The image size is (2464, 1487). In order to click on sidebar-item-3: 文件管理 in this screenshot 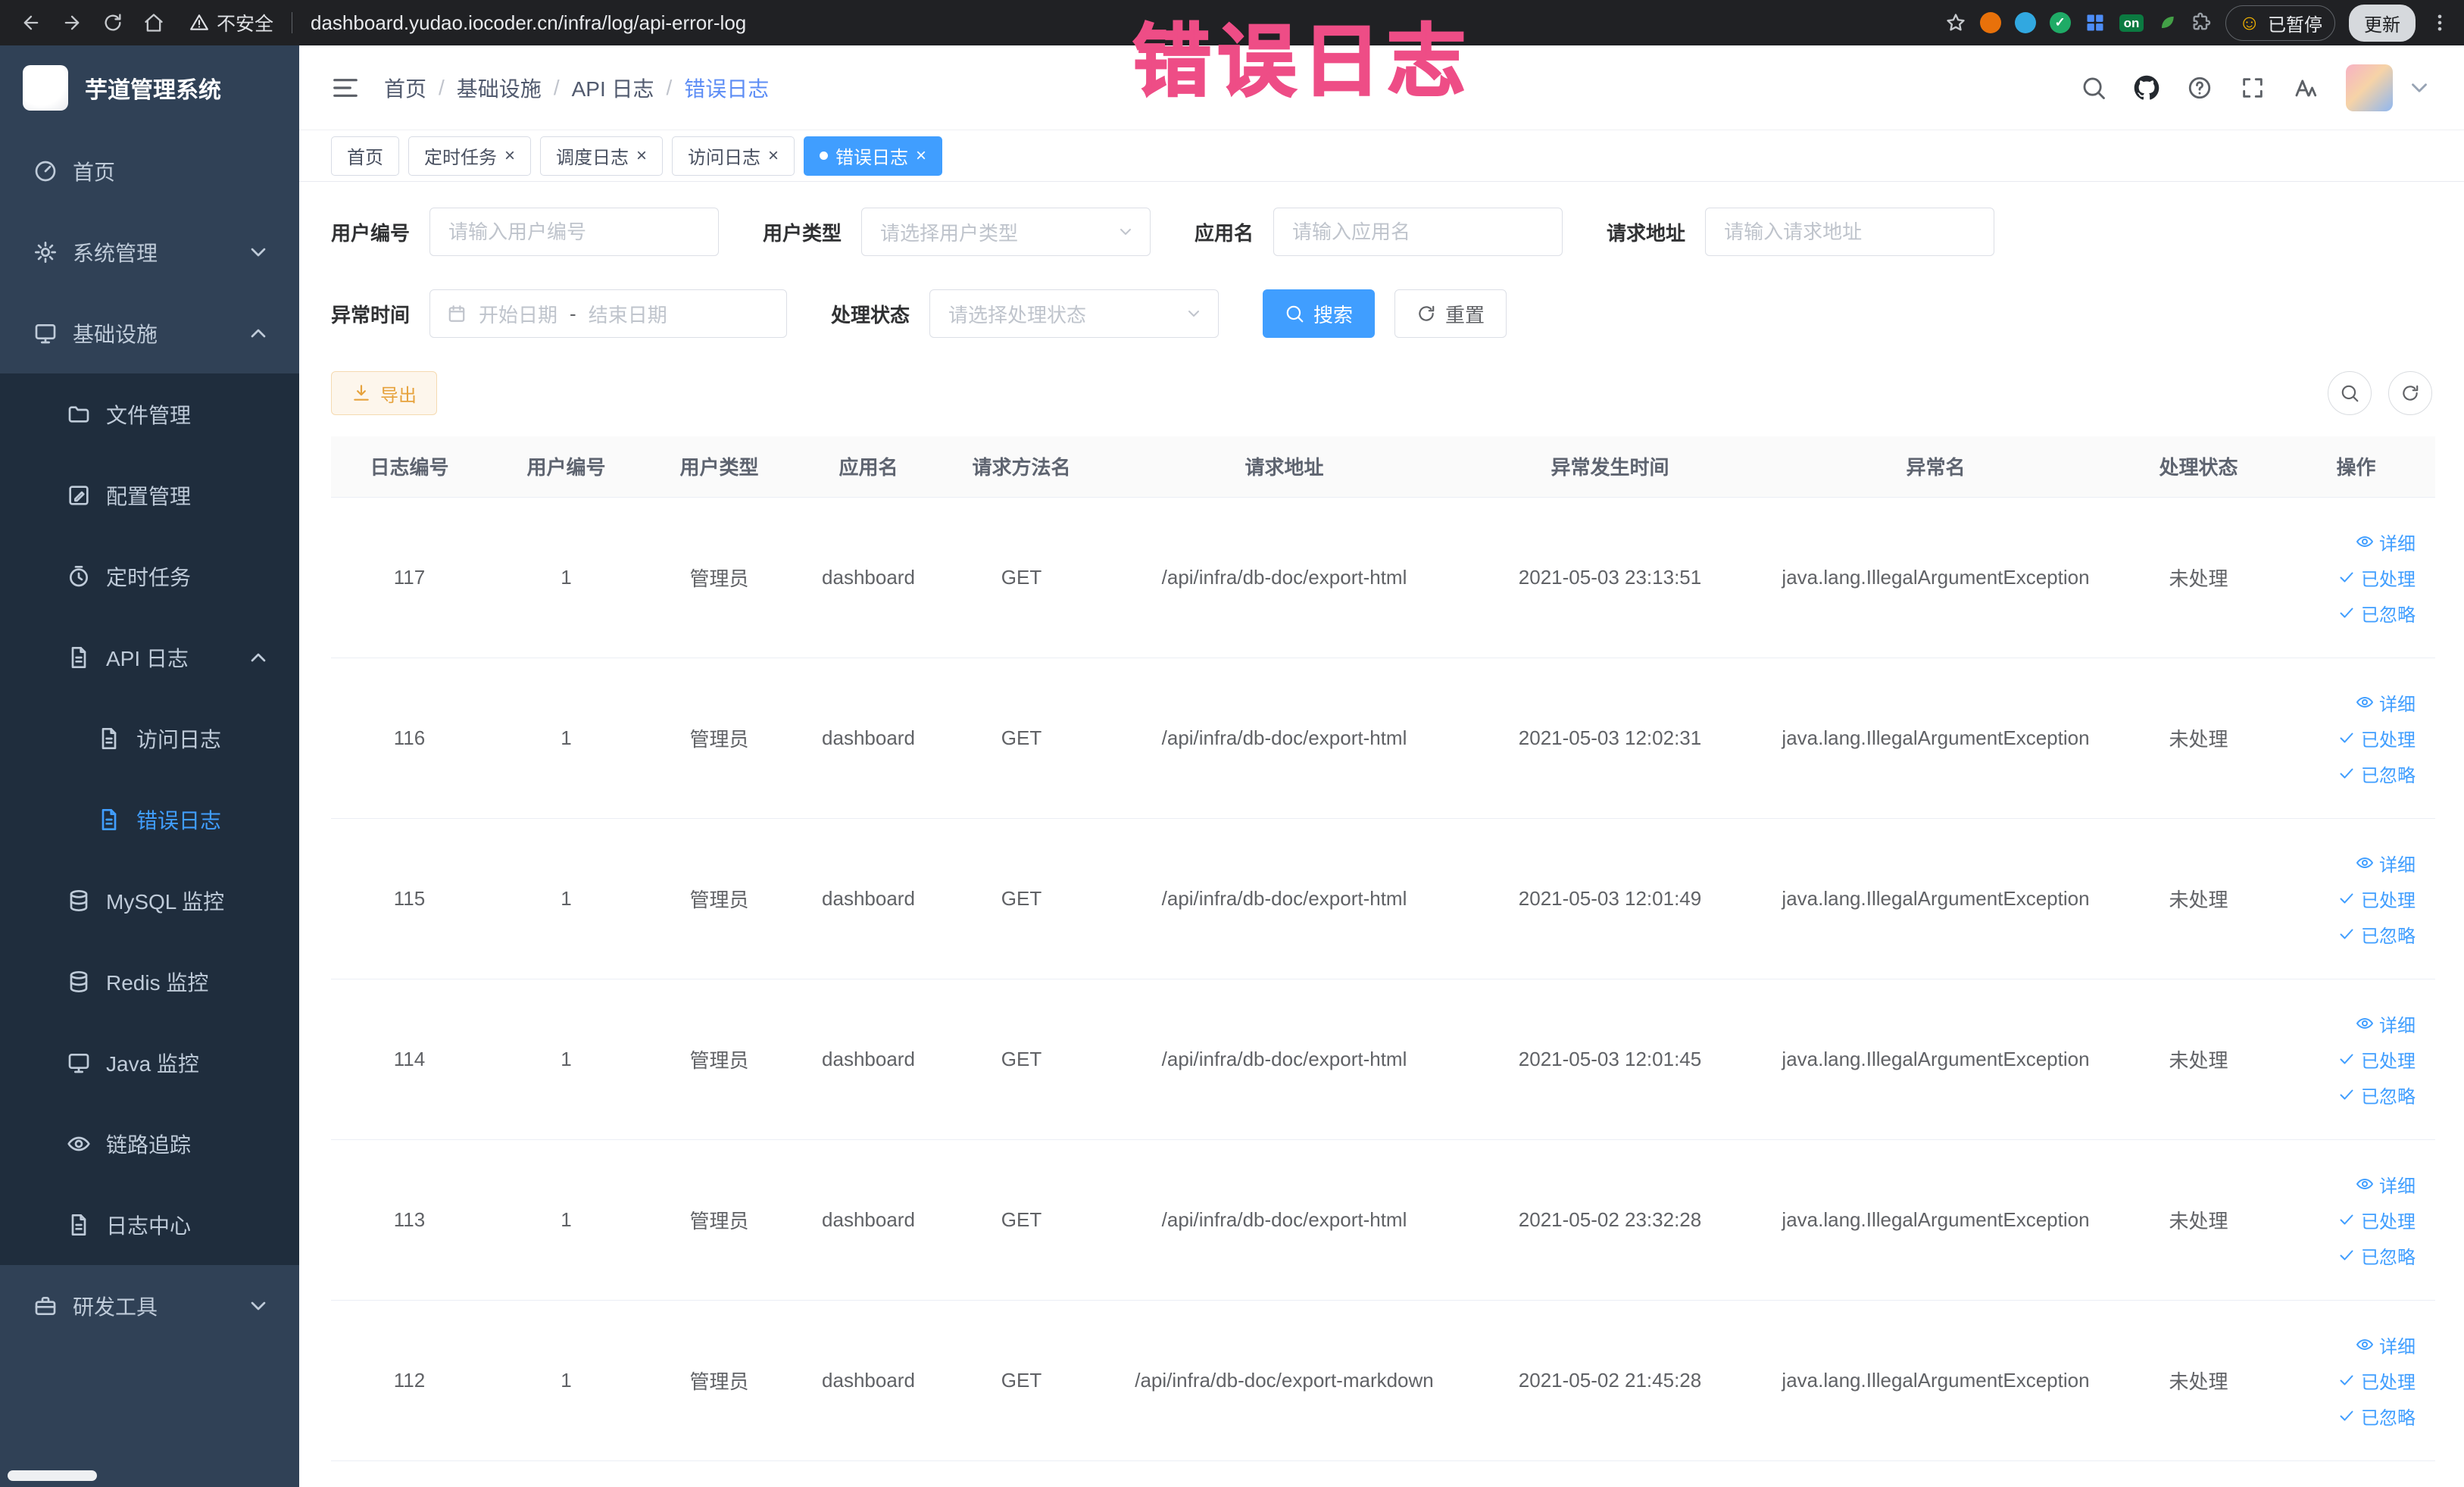, I will do `click(149, 414)`.